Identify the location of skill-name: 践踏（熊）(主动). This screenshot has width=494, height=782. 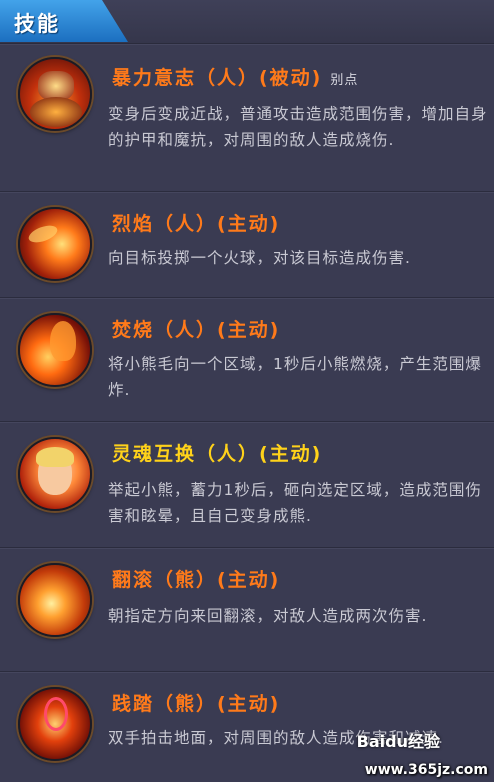
(196, 704).